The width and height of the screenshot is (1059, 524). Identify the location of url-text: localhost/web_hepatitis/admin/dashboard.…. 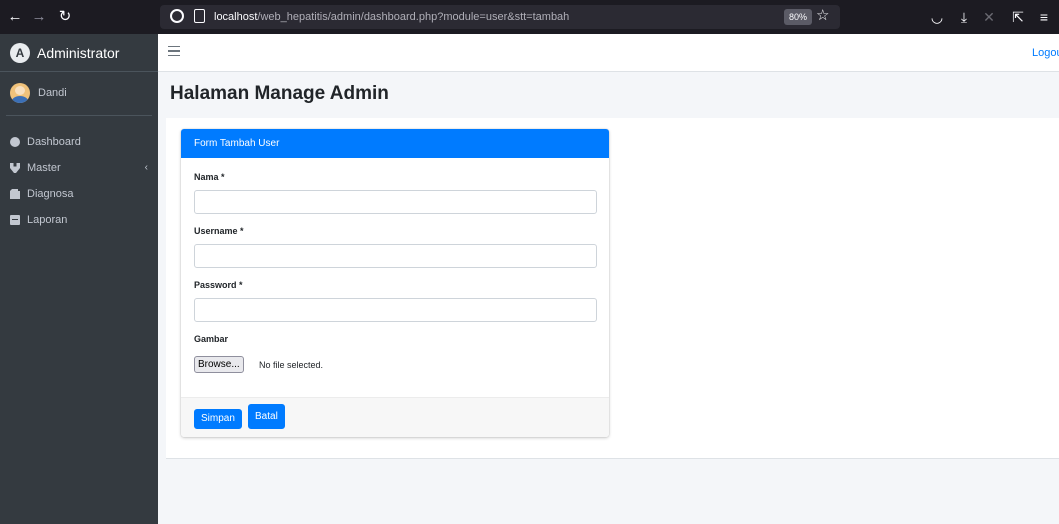
(391, 17).